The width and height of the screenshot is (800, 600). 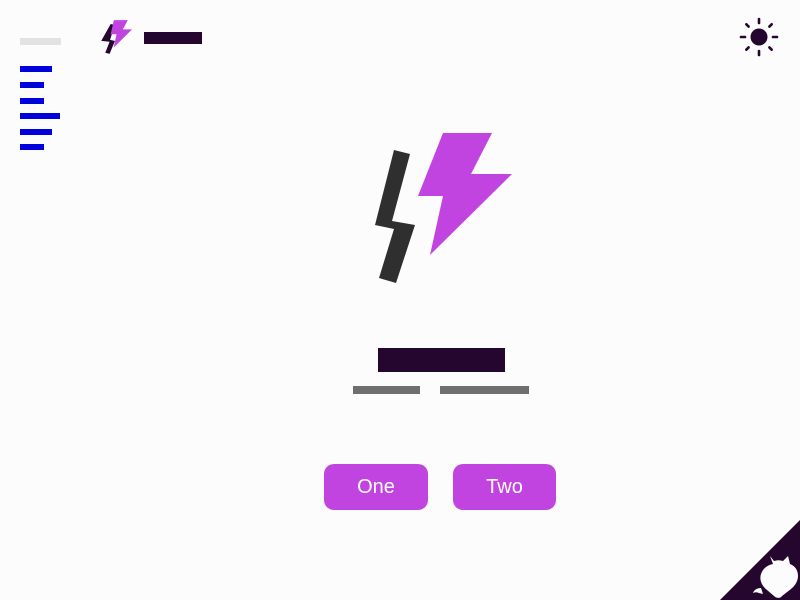 What do you see at coordinates (759, 37) in the screenshot?
I see `sun-icon` at bounding box center [759, 37].